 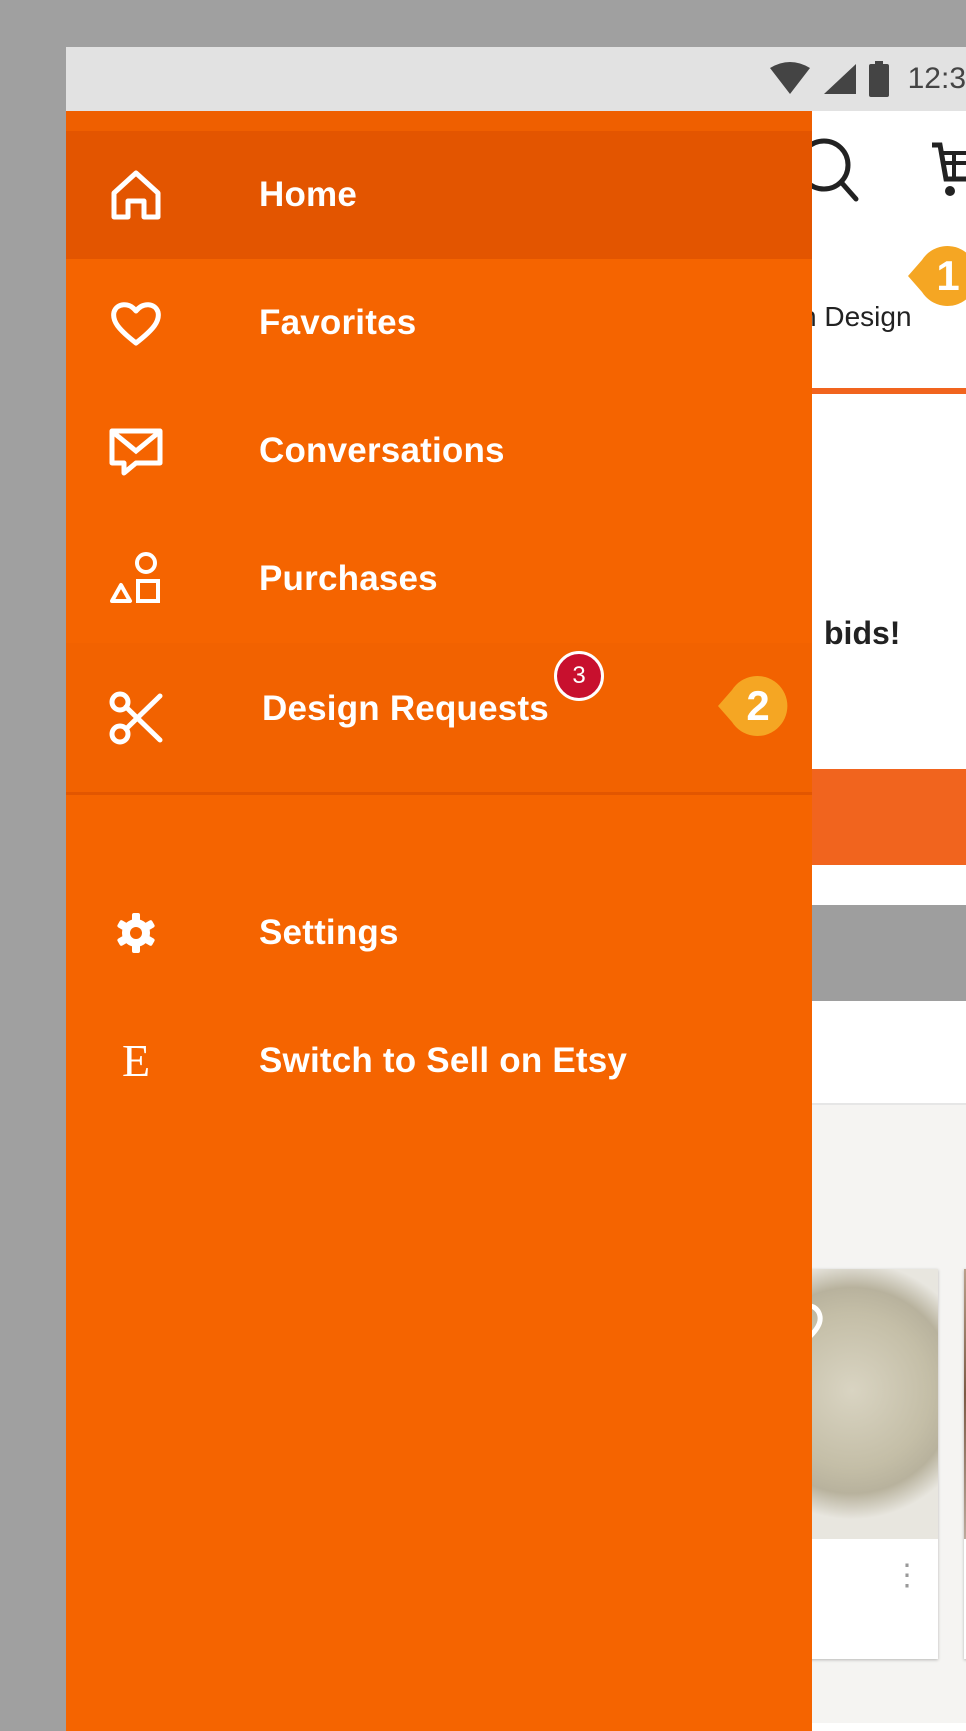 What do you see at coordinates (443, 1060) in the screenshot?
I see `drawer-item-label: Switch to Sell on Etsy` at bounding box center [443, 1060].